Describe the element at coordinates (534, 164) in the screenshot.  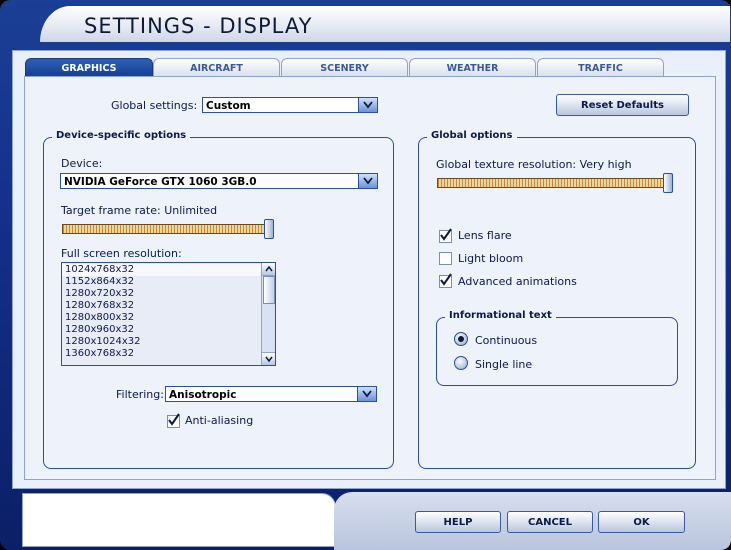
I see `texture-resolution-label: Global texture resolution: Very high` at that location.